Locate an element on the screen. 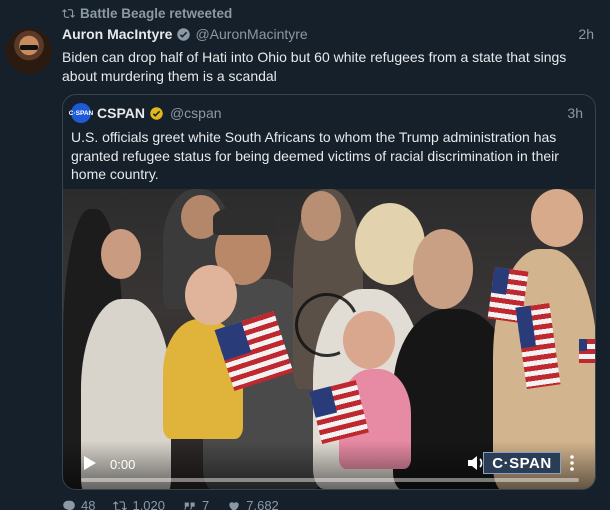 The width and height of the screenshot is (610, 510). play-icon is located at coordinates (90, 463).